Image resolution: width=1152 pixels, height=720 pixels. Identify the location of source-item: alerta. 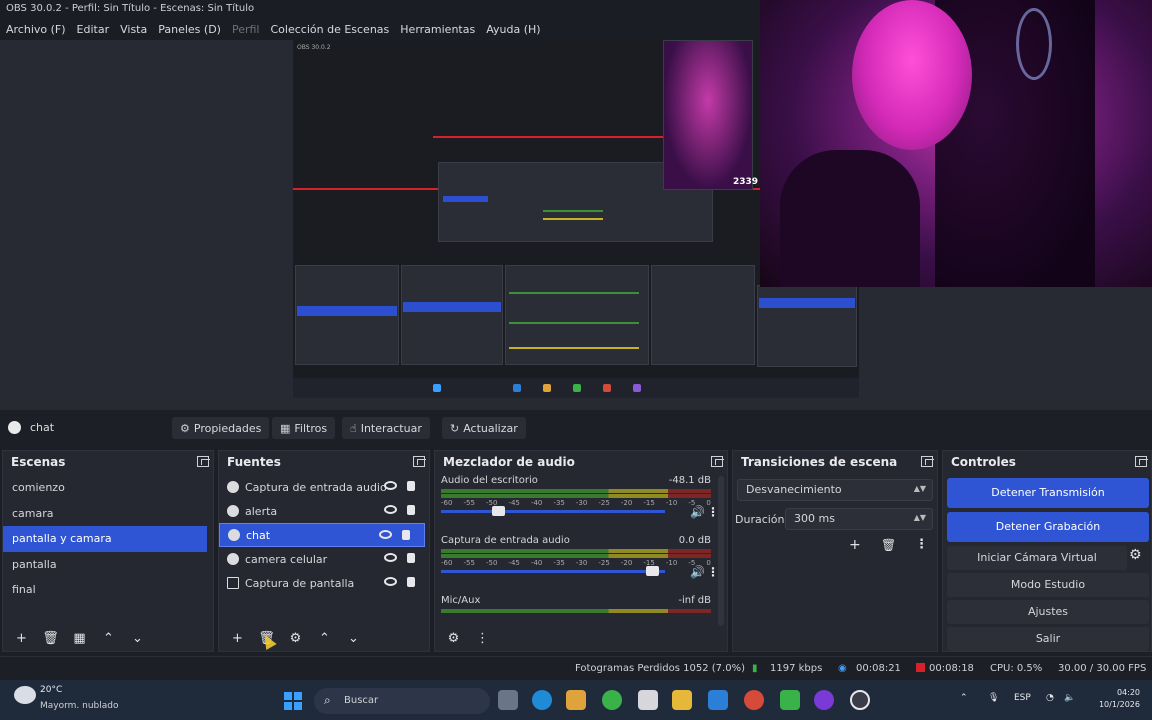
(324, 511).